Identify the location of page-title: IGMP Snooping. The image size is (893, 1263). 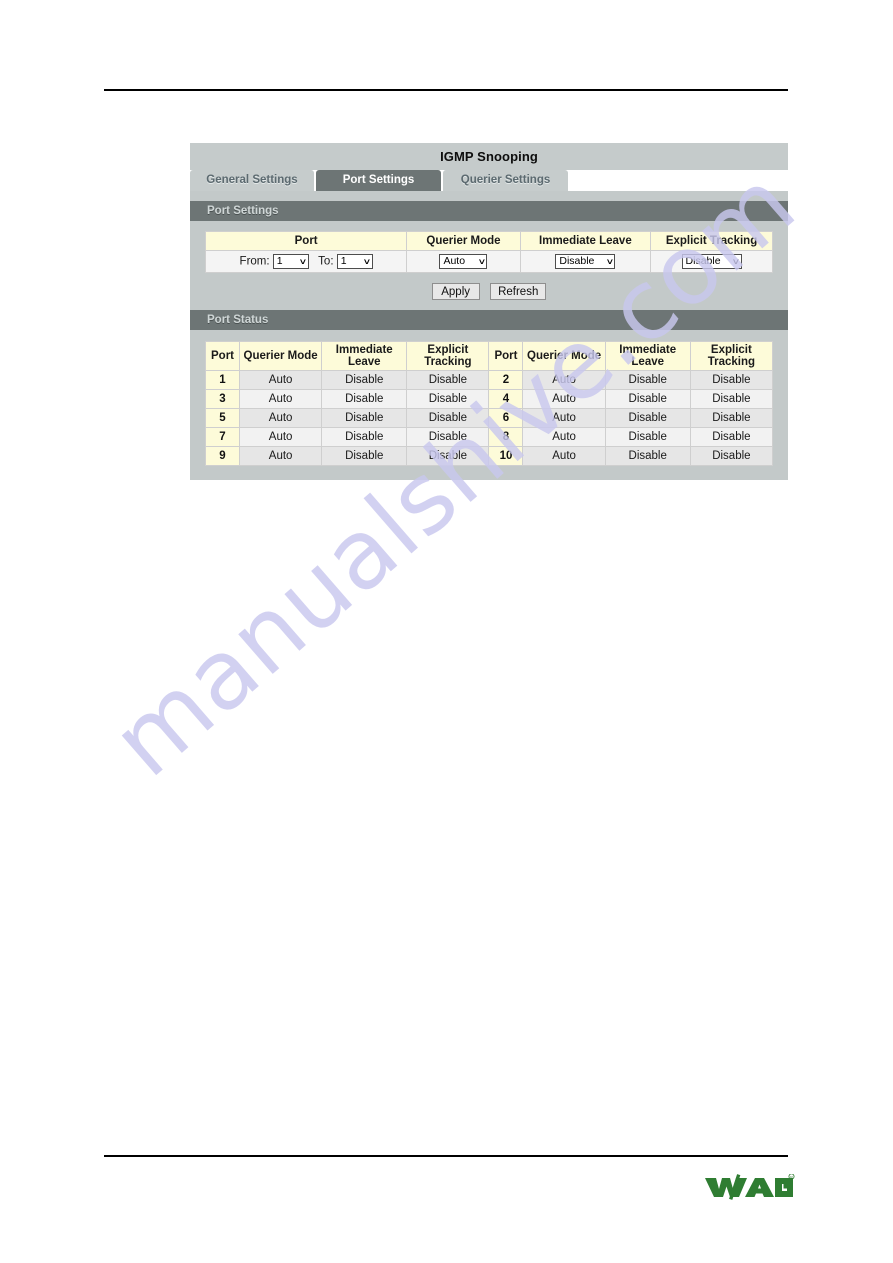
(489, 156).